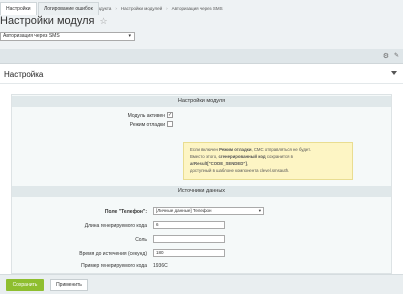 This screenshot has width=403, height=294. I want to click on expire-input: 180, so click(189, 253).